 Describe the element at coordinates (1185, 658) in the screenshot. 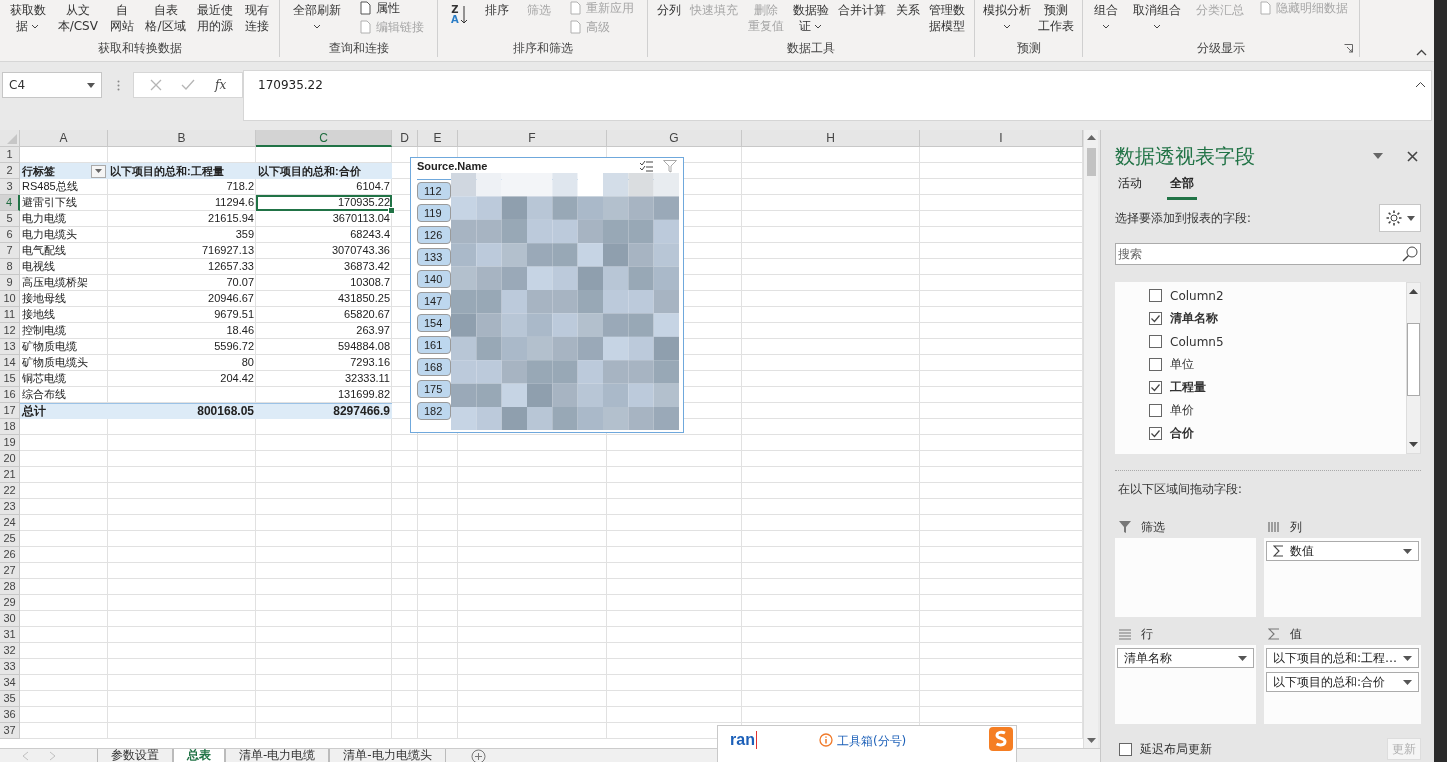

I see `field-chip: 清单名称` at that location.